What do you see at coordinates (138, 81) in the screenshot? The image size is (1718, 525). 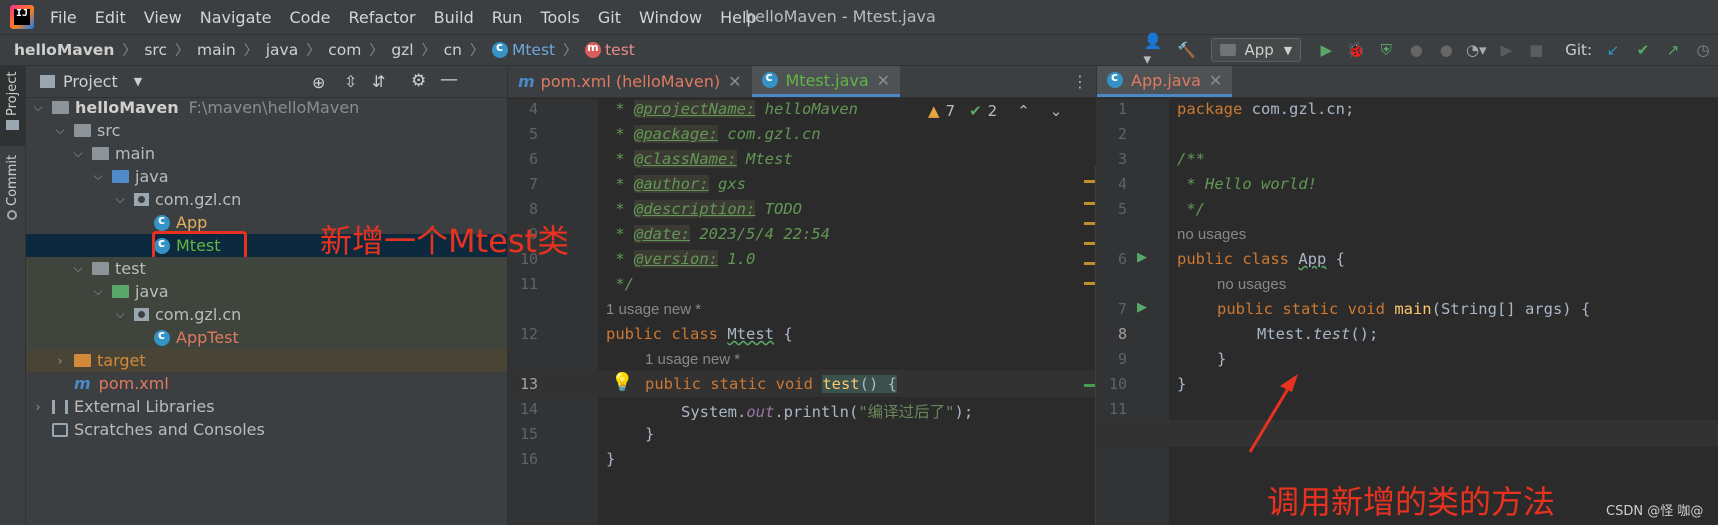 I see `chevron-down-icon: ▼` at bounding box center [138, 81].